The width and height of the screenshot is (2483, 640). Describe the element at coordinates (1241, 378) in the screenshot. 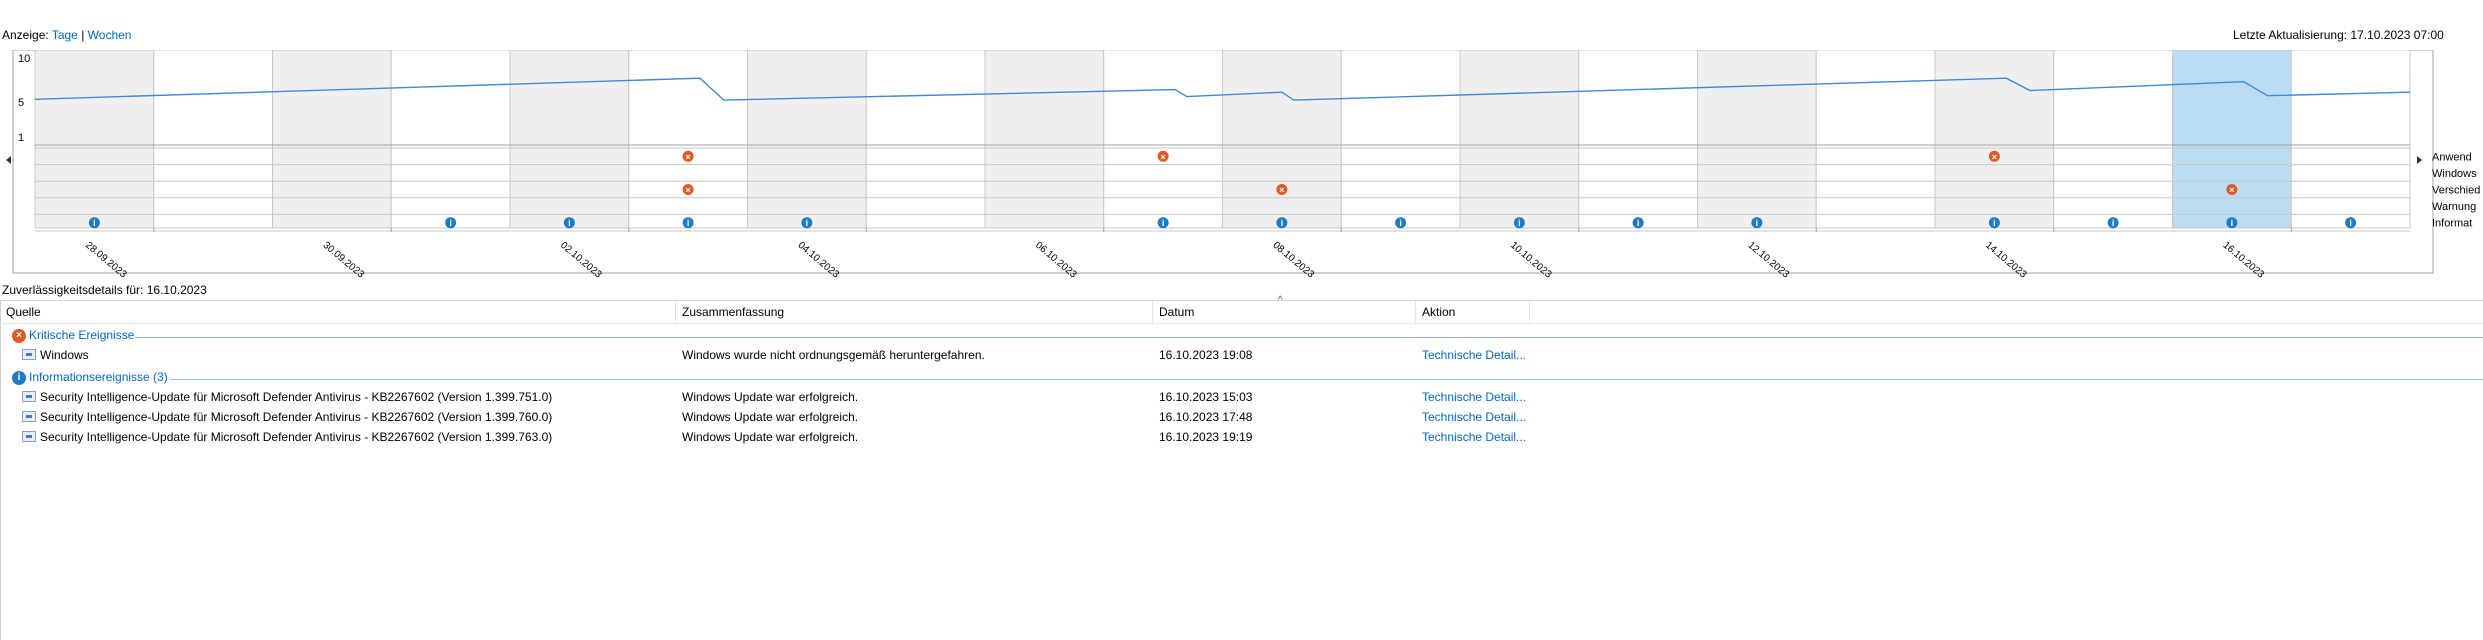

I see `group-header: i Informationsereignisse (3)` at that location.